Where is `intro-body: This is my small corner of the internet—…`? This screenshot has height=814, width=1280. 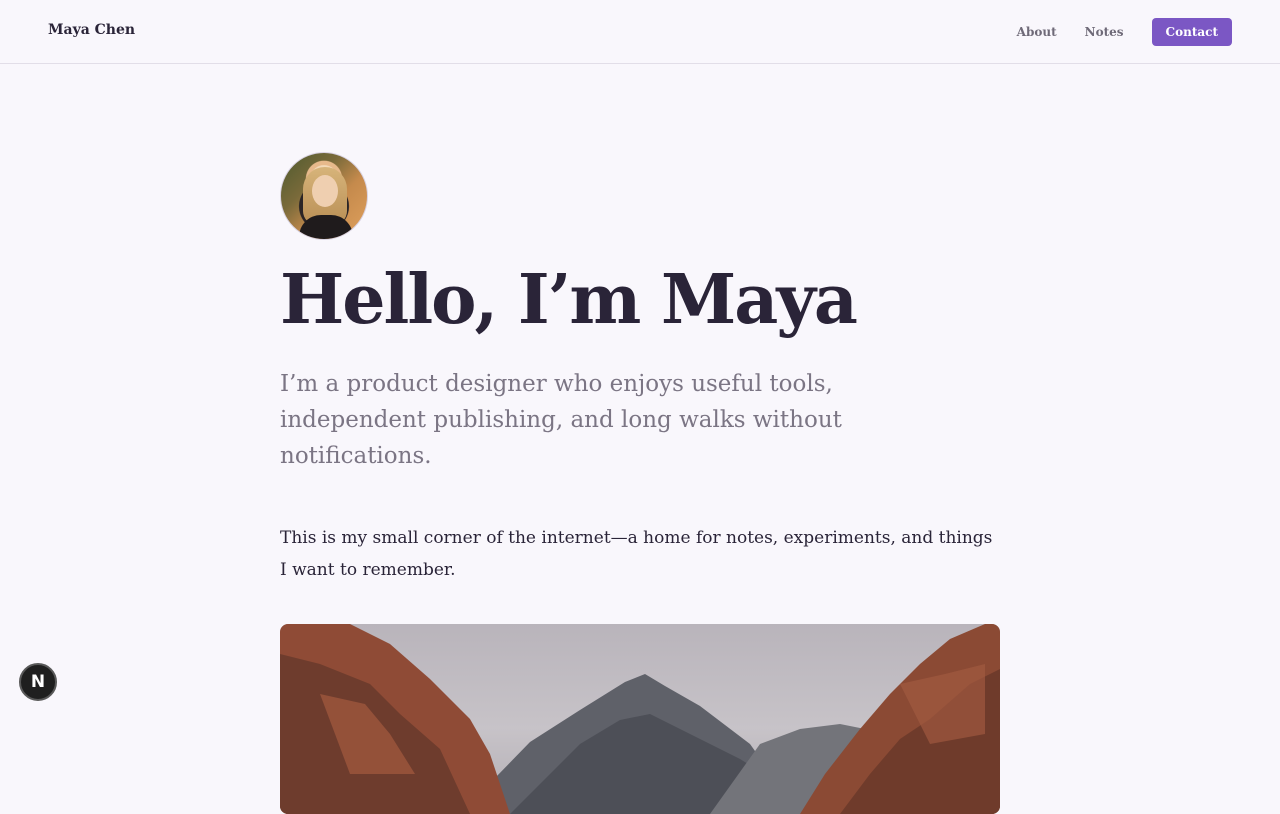
intro-body: This is my small corner of the internet—… is located at coordinates (636, 554).